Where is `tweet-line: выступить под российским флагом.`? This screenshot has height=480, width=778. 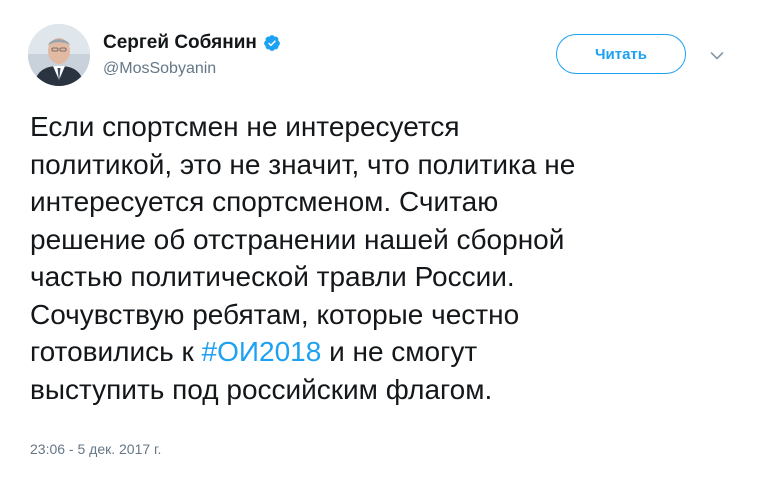 tweet-line: выступить под российским флагом. is located at coordinates (390, 390).